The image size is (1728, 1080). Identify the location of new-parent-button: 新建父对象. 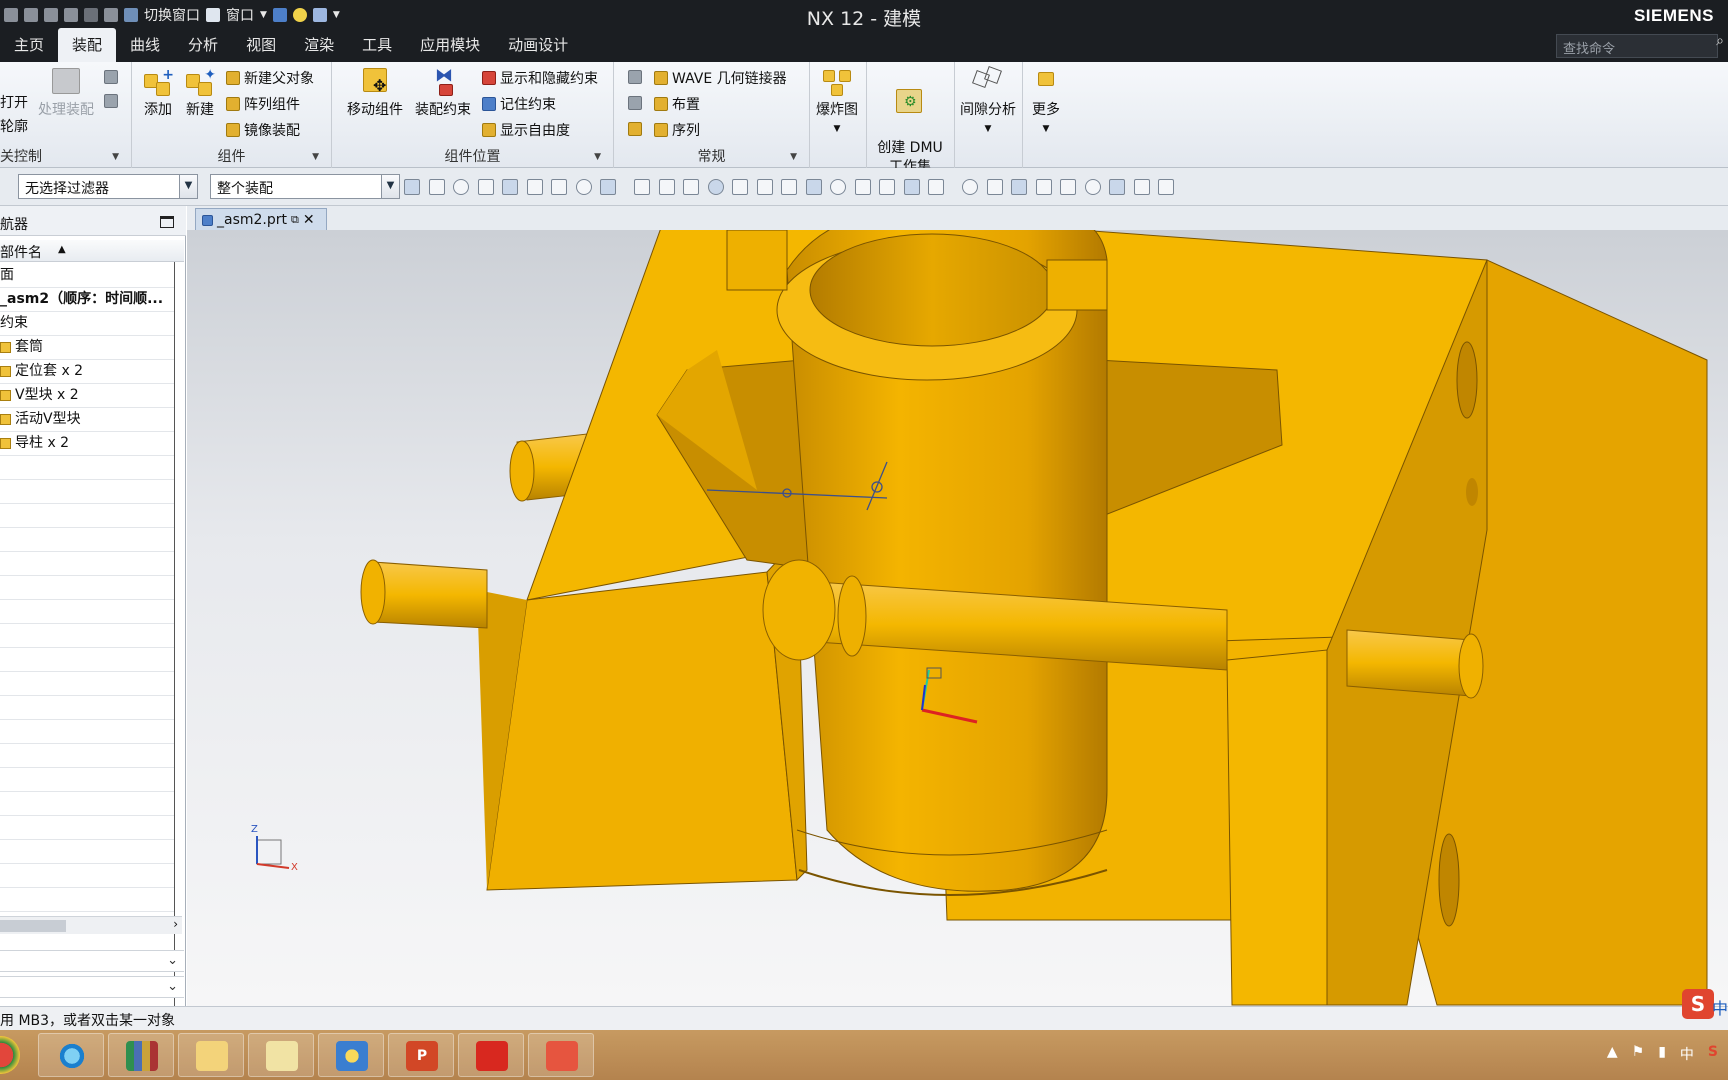
(270, 78).